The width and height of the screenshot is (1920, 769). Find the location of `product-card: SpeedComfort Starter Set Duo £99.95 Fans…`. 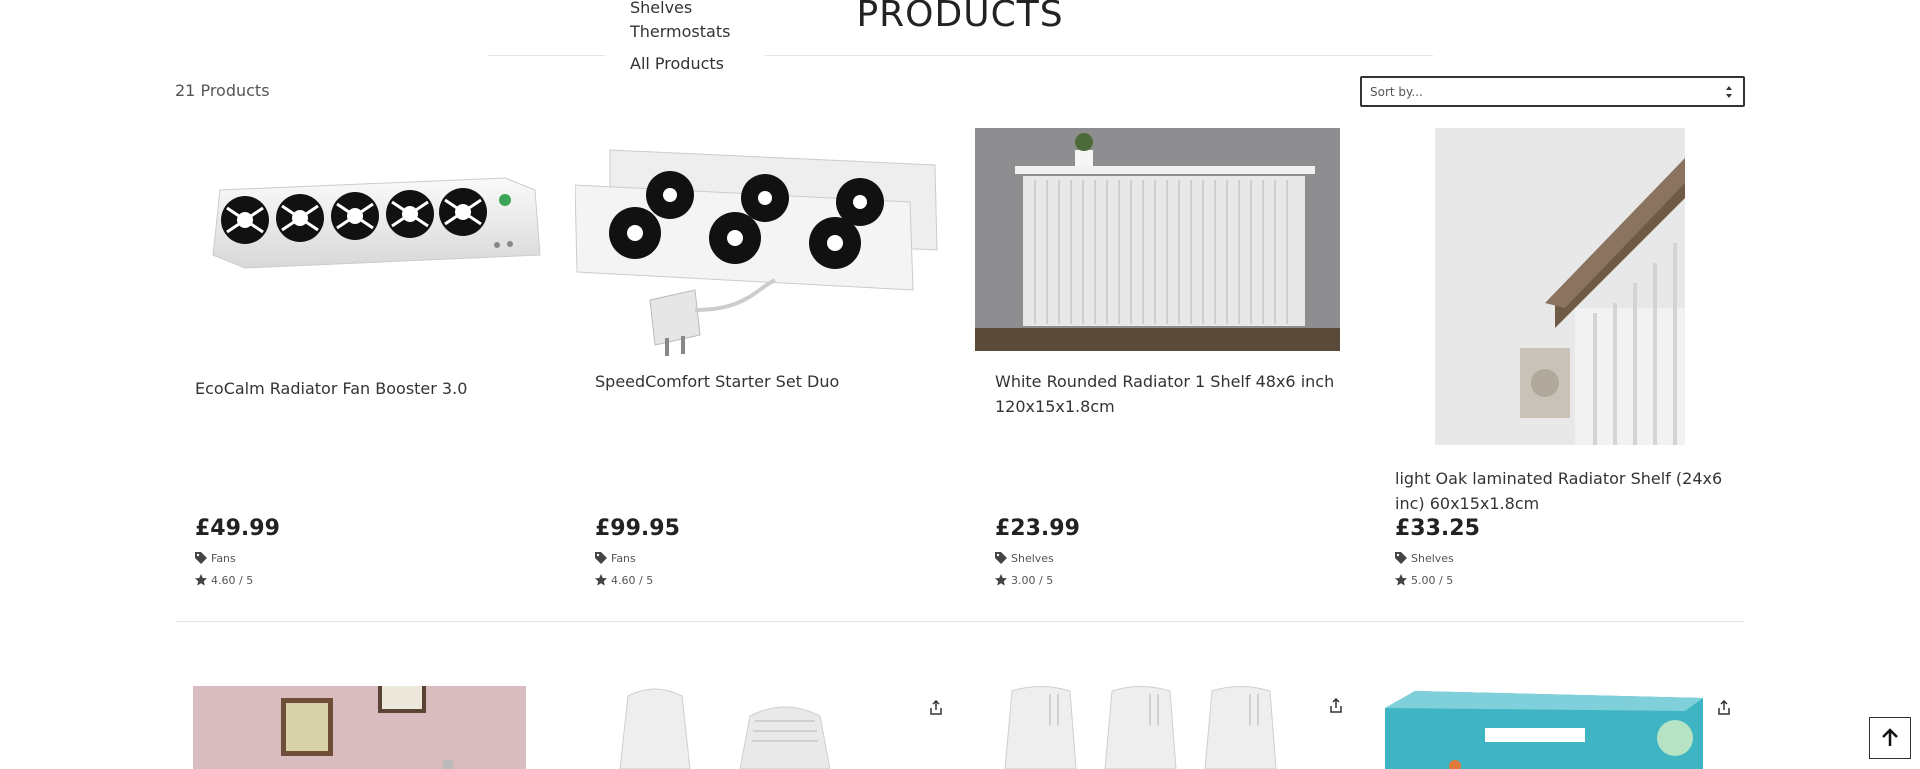

product-card: SpeedComfort Starter Set Duo £99.95 Fans… is located at coordinates (770, 360).